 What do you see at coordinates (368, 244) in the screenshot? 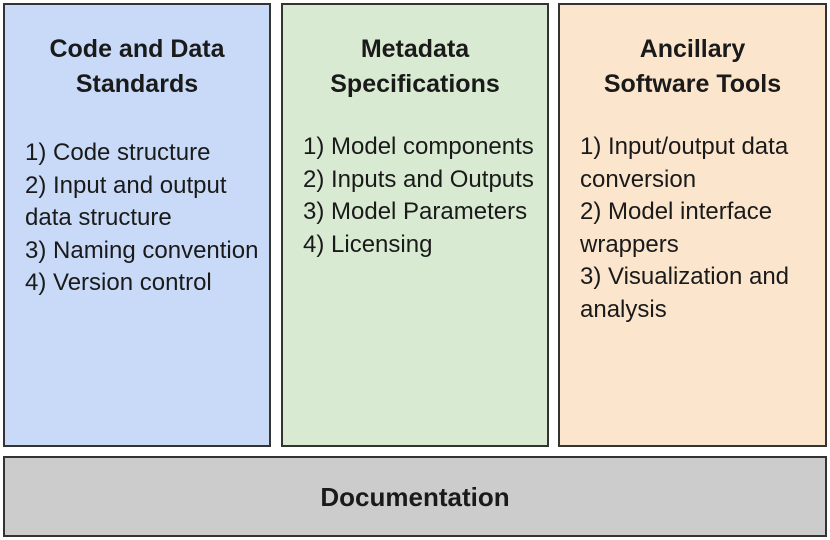
I see `list-item: 4) Licensing` at bounding box center [368, 244].